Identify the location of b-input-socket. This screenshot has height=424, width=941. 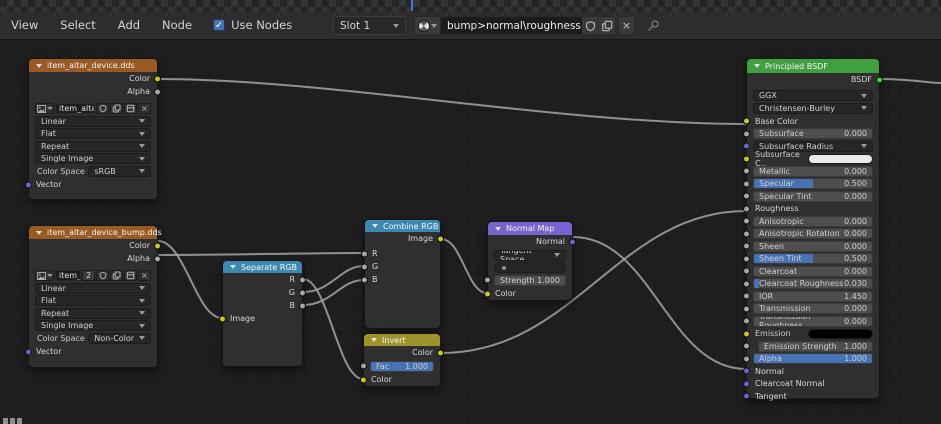
(364, 279).